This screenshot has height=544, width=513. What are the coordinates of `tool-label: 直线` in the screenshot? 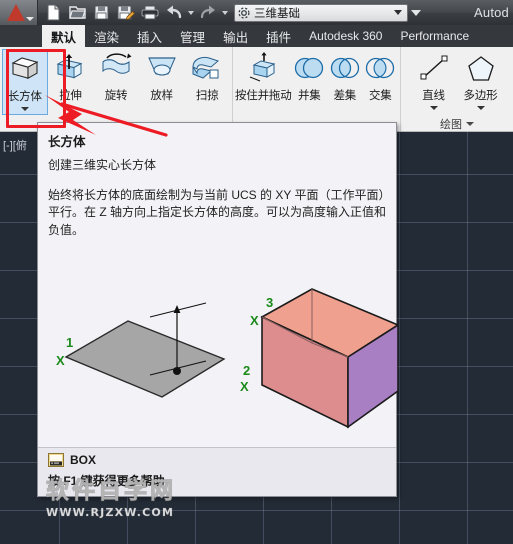 It's located at (433, 96).